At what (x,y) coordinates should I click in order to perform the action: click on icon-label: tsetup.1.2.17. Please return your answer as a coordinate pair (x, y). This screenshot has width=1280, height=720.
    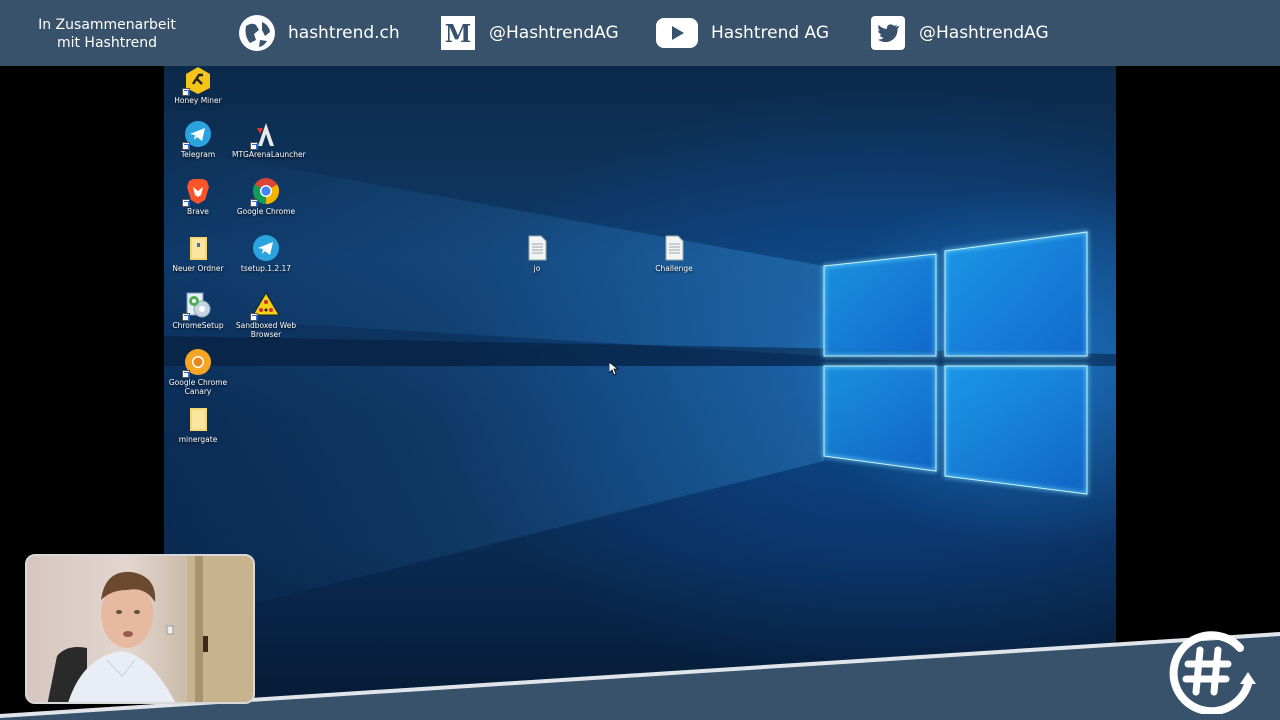
    Looking at the image, I should click on (266, 268).